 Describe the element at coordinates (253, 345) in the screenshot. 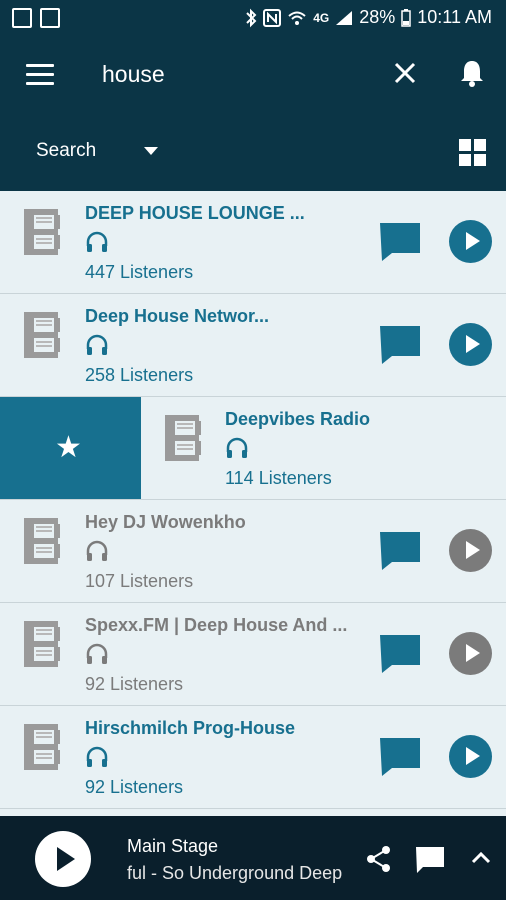

I see `station-row: Deep House Networ... 258 Listeners` at that location.